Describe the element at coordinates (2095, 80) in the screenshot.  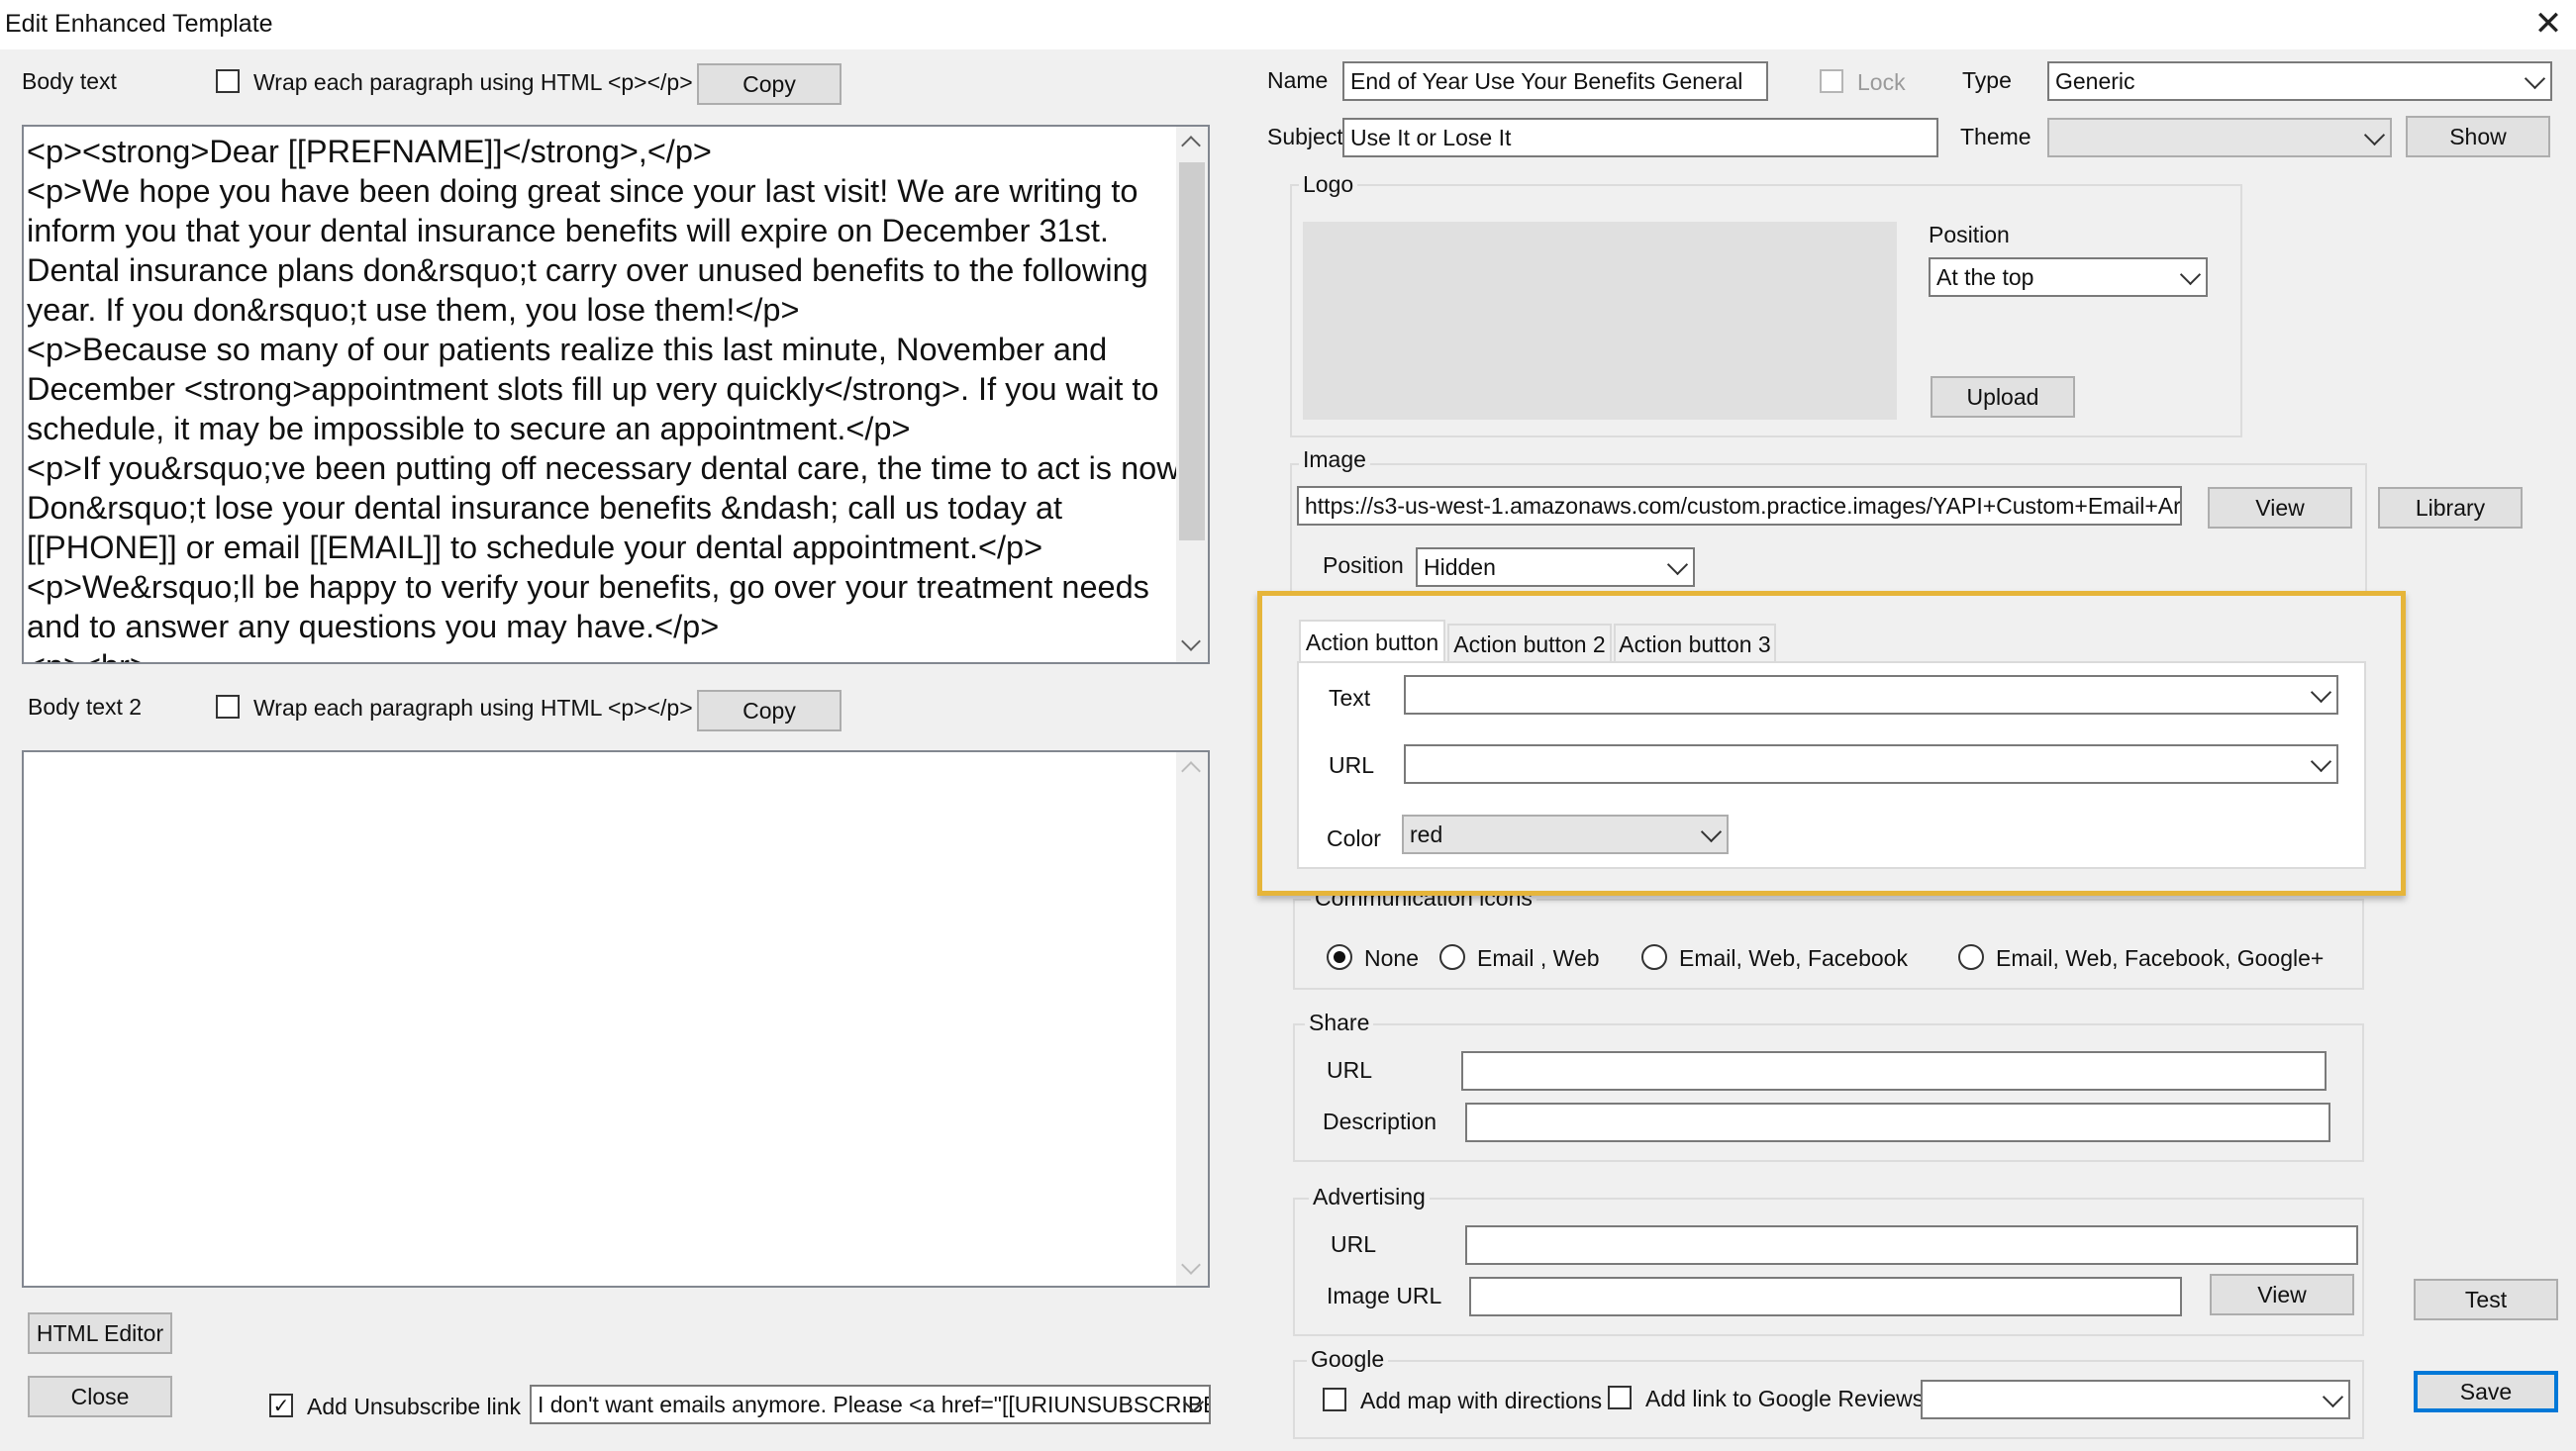
I see `type-value: Generic` at that location.